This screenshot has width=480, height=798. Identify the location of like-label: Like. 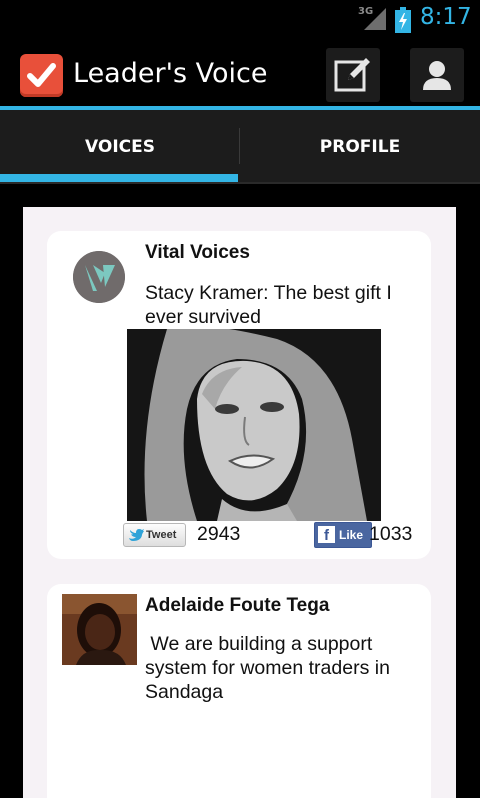
(351, 535).